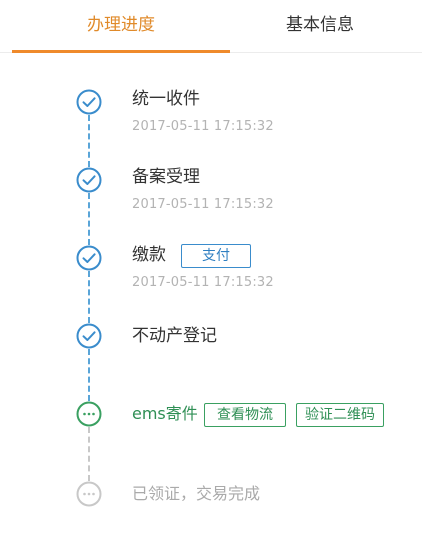 This screenshot has width=422, height=550. I want to click on tab-basic-info-label: 基本信息, so click(320, 25).